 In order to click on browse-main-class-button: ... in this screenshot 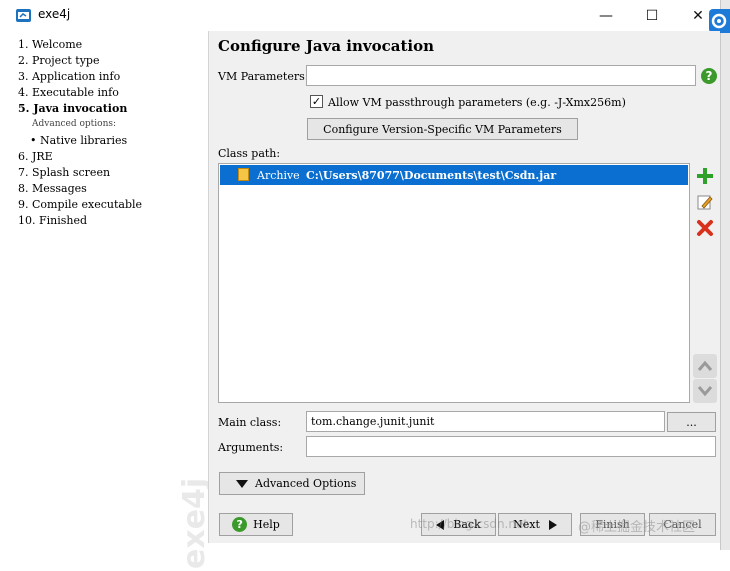, I will do `click(691, 422)`.